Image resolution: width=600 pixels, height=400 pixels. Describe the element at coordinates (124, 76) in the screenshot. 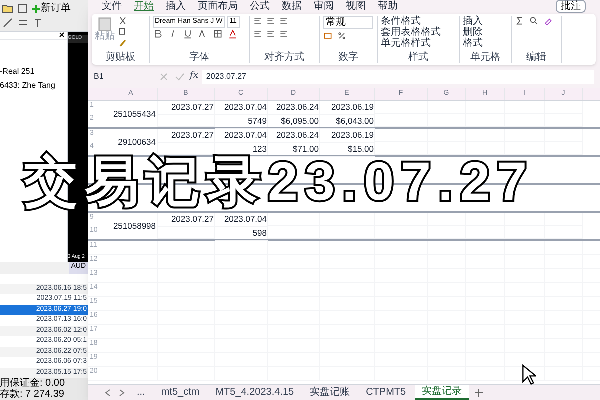

I see `name-box: B1` at that location.